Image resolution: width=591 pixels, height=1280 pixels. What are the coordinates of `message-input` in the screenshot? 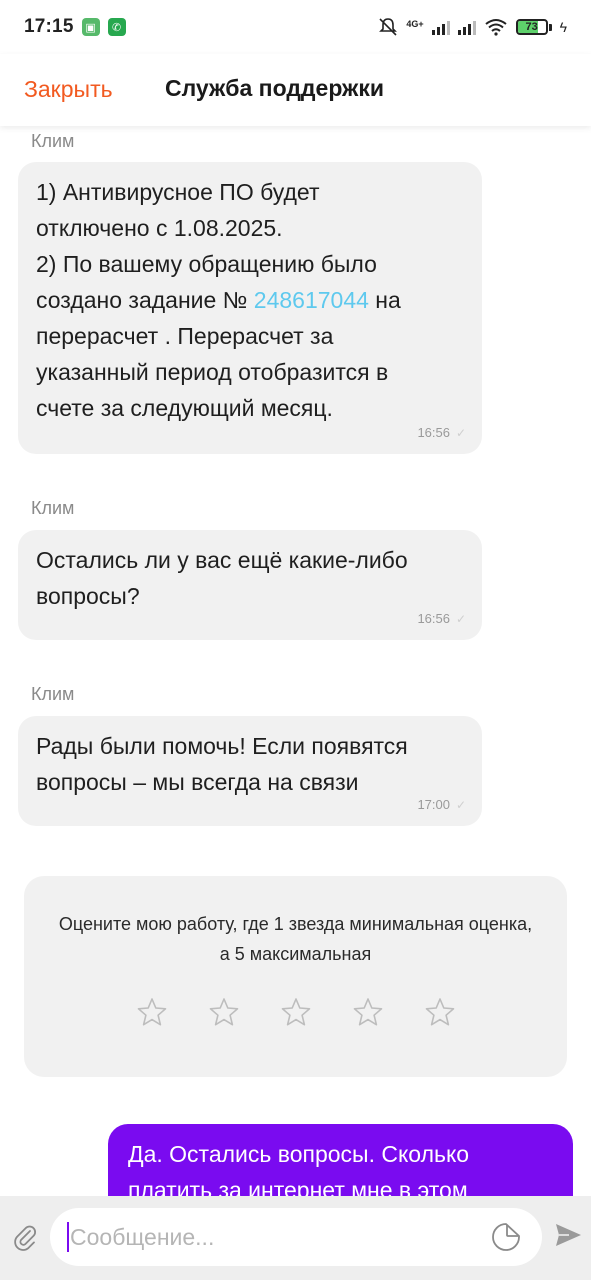 It's located at (270, 1237).